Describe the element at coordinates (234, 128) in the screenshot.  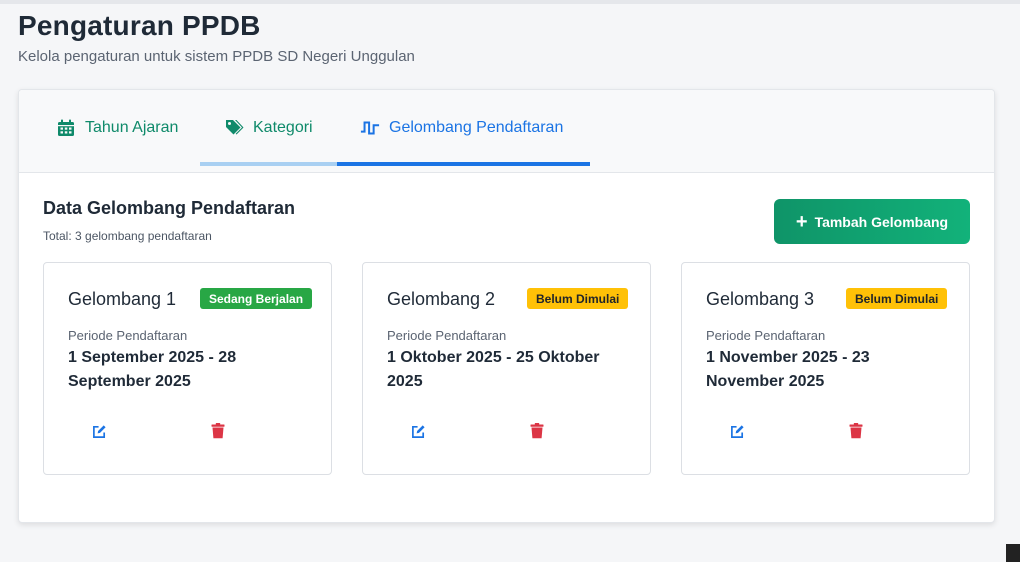
I see `tag-icon` at that location.